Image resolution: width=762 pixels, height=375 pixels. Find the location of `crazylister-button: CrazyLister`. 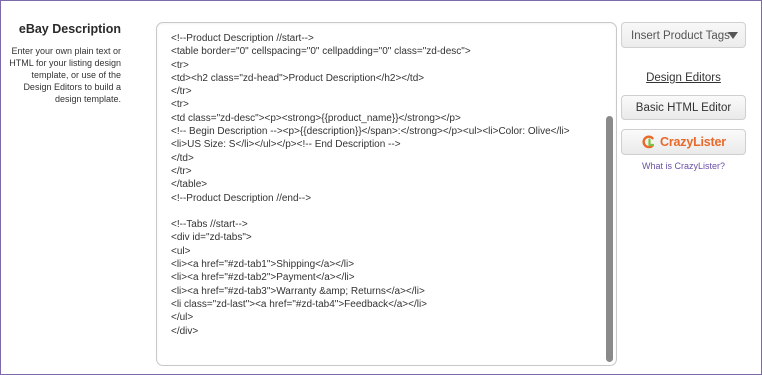

crazylister-button: CrazyLister is located at coordinates (683, 142).